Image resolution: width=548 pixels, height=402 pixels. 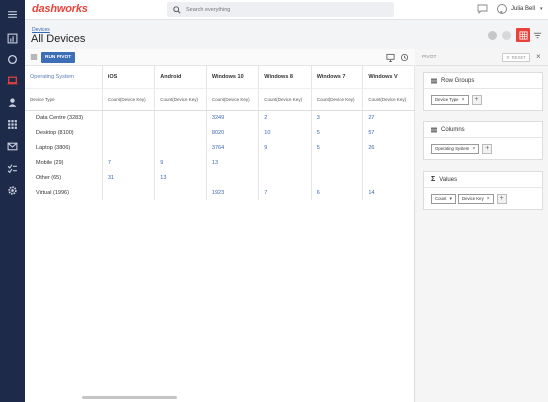 I want to click on settings-gear-icon, so click(x=12, y=190).